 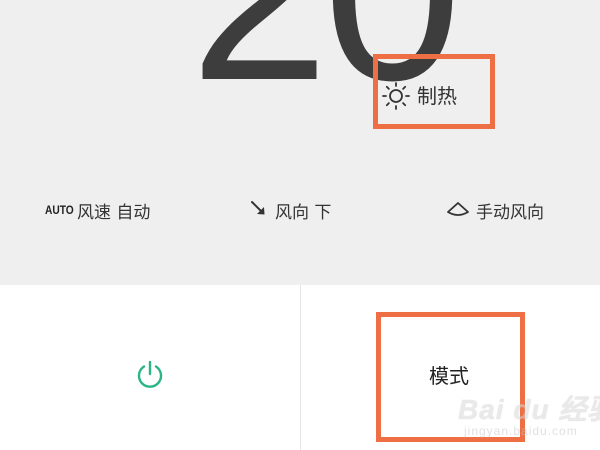 I want to click on annotation-box-mode-indicator, so click(x=434, y=91).